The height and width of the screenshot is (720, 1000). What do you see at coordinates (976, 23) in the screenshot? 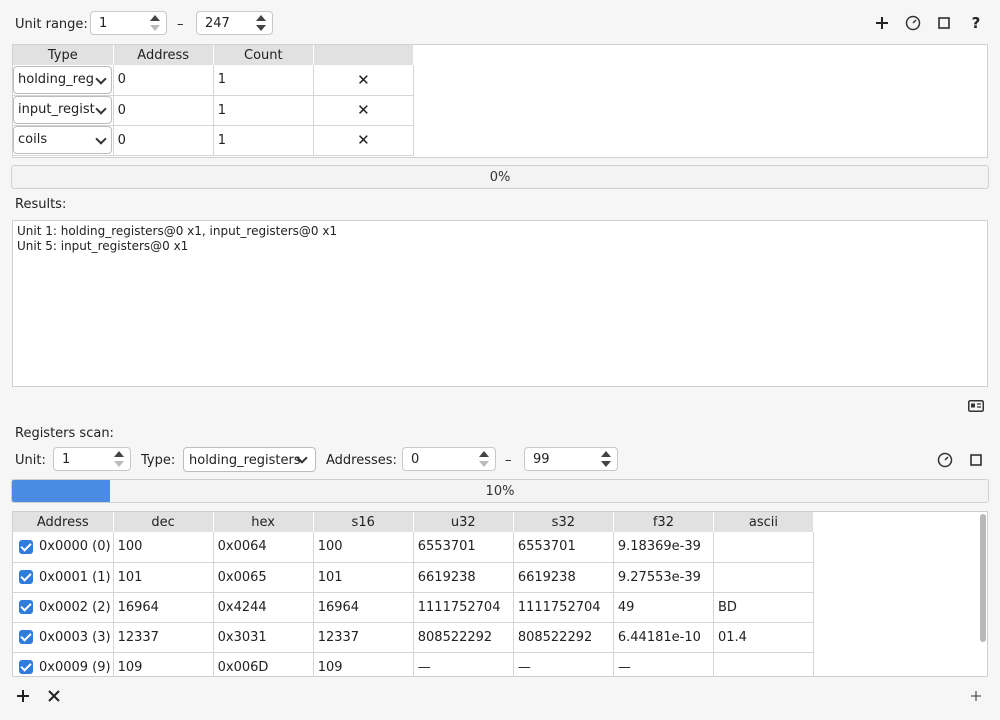
I see `help-icon: ?` at bounding box center [976, 23].